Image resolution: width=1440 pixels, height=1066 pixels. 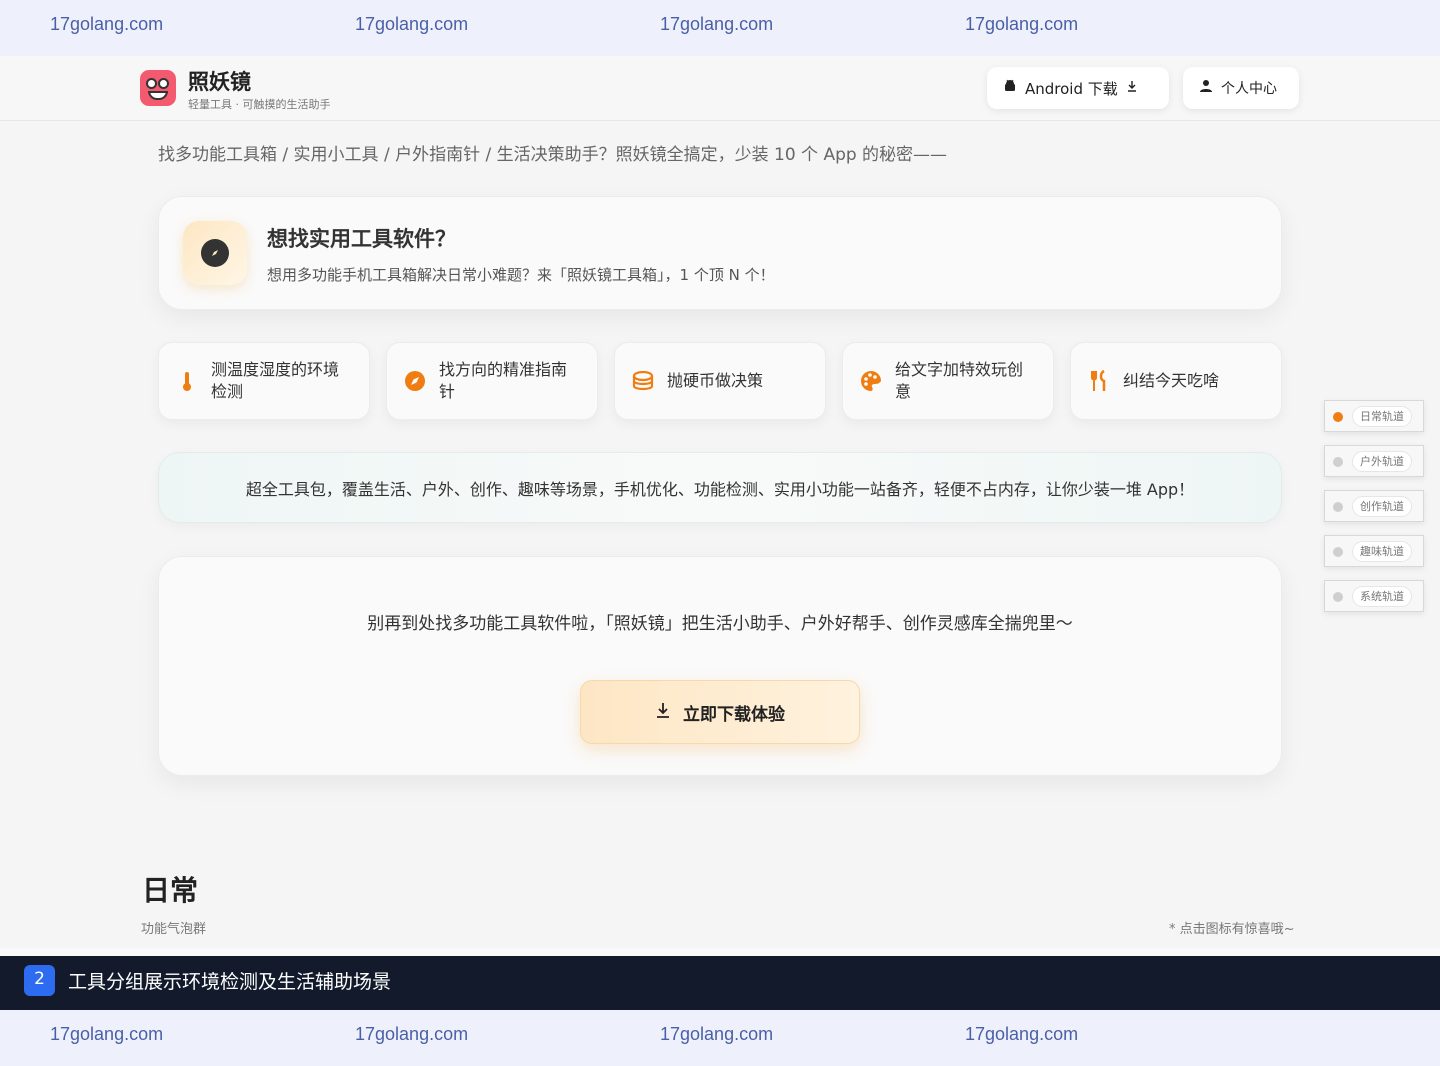 What do you see at coordinates (230, 982) in the screenshot?
I see `caption-text: 工具分组展示环境检测及生活辅助场景` at bounding box center [230, 982].